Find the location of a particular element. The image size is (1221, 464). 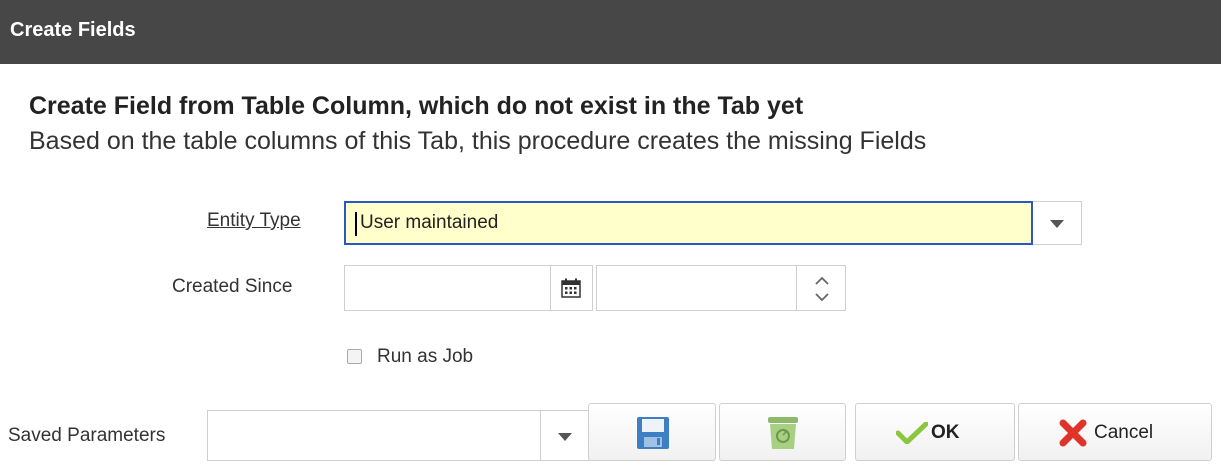

checkmark-icon is located at coordinates (912, 433).